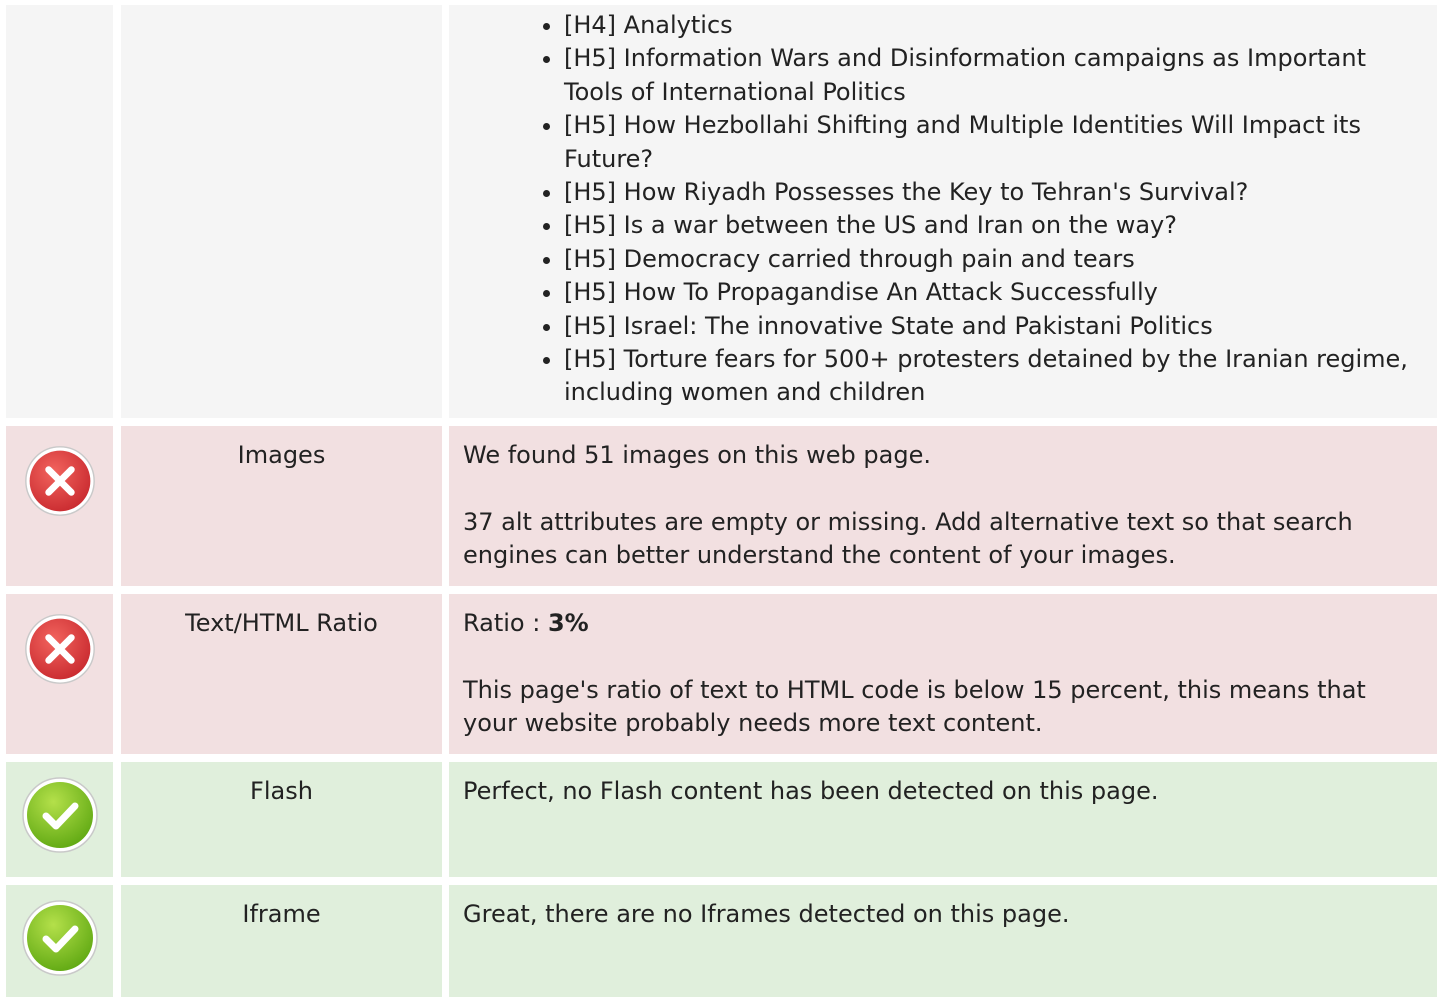  I want to click on images-count-text: We found 51 images on this web page., so click(697, 455).